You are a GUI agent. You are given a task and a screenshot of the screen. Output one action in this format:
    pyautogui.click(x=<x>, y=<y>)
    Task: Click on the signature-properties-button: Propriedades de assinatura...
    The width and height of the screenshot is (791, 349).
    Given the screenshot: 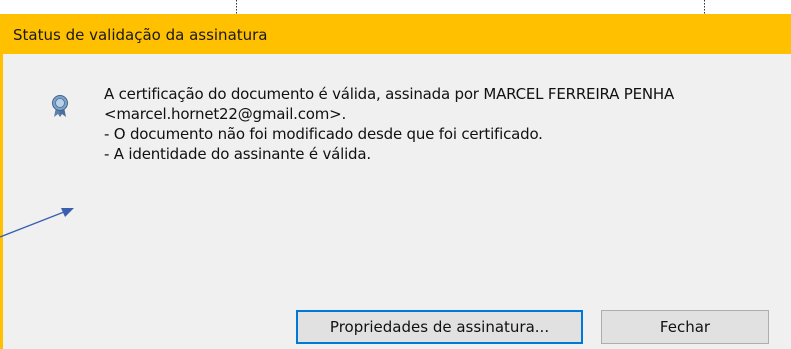 What is the action you would take?
    pyautogui.click(x=439, y=327)
    